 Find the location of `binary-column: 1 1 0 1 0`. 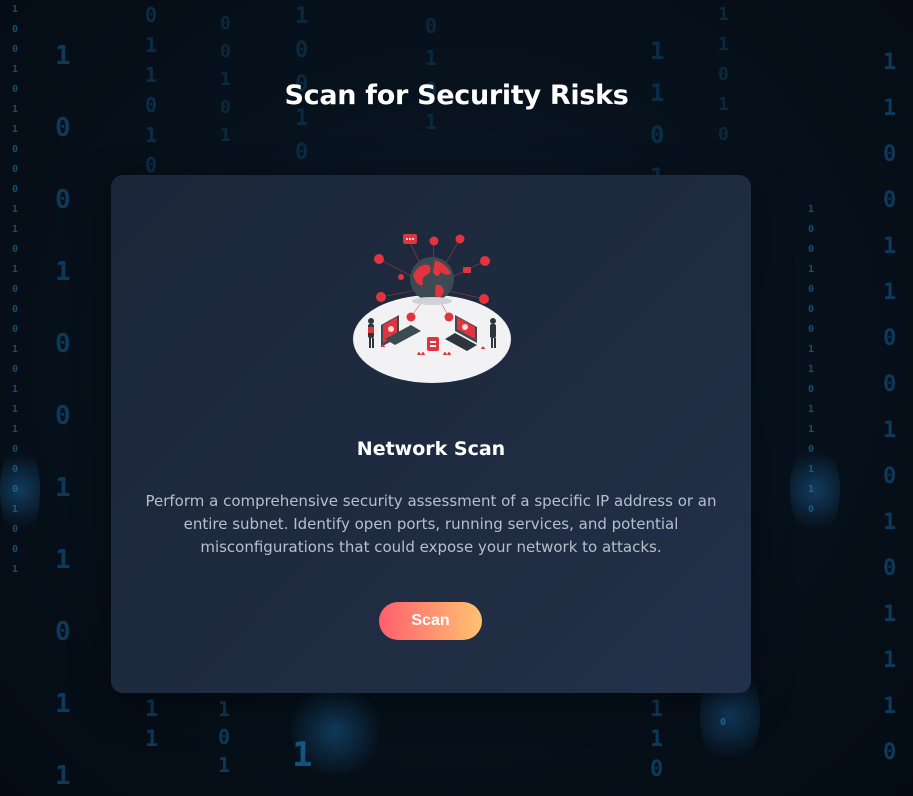

binary-column: 1 1 0 1 0 is located at coordinates (723, 74).